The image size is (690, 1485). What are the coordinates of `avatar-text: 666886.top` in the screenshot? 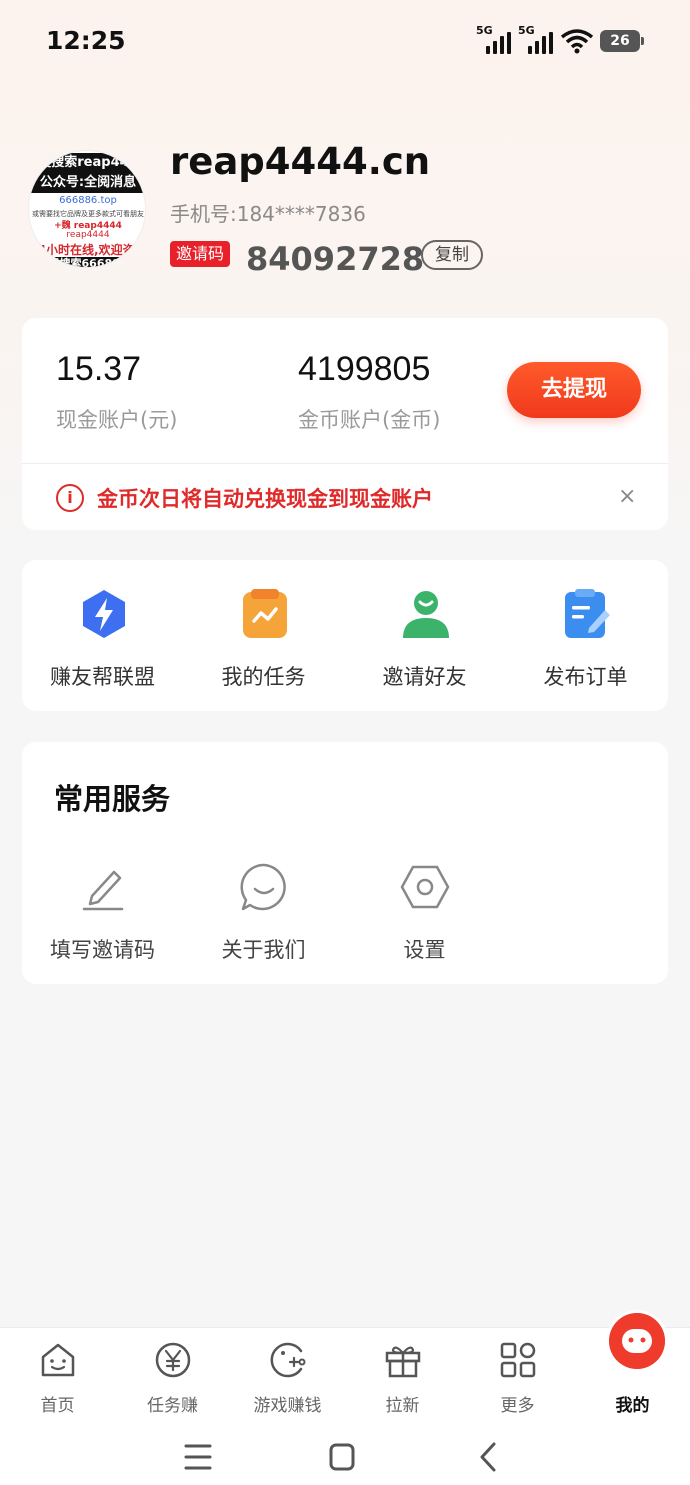 It's located at (88, 200).